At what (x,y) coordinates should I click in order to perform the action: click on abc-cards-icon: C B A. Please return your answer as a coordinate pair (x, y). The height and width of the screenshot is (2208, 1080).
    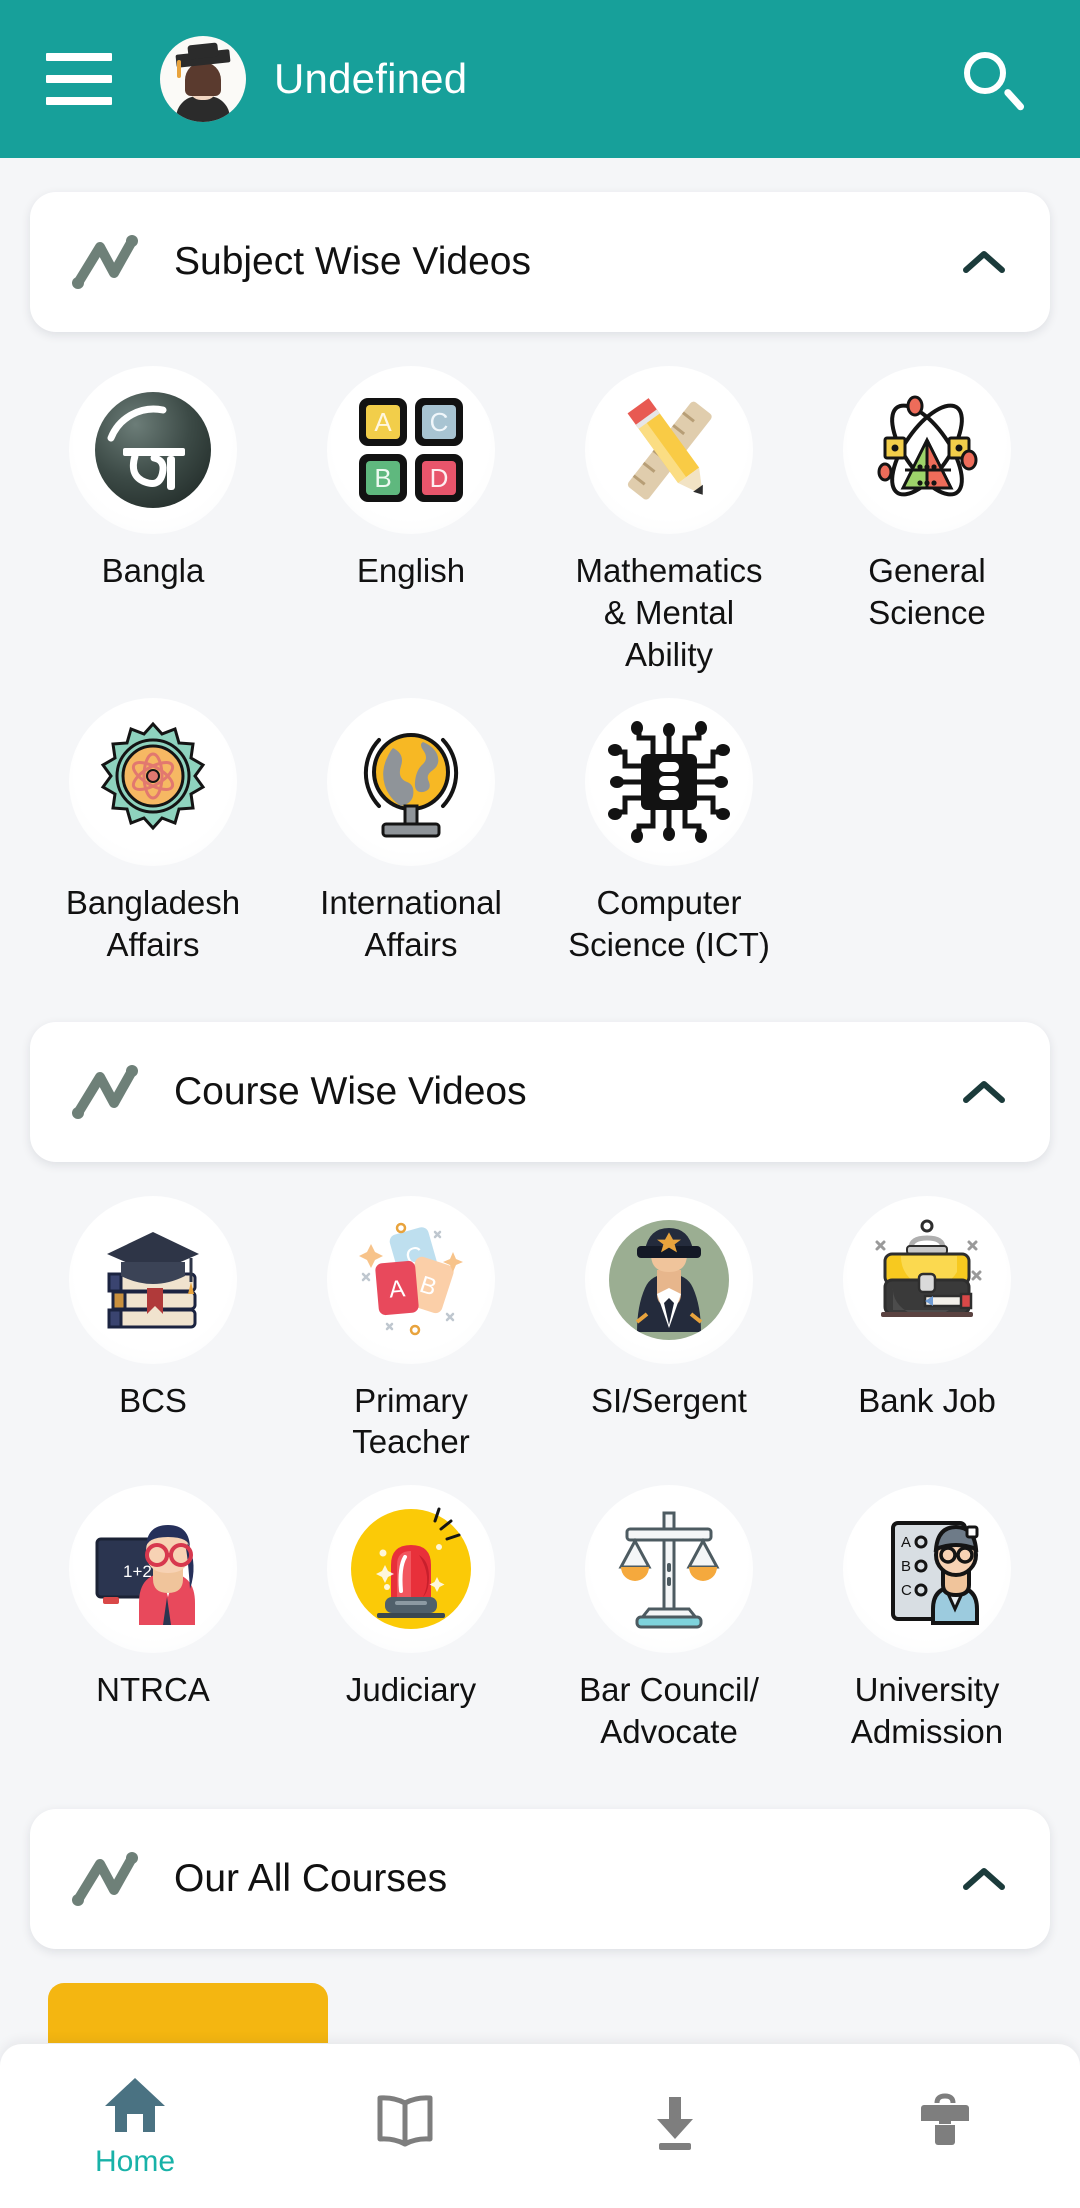
    Looking at the image, I should click on (411, 1278).